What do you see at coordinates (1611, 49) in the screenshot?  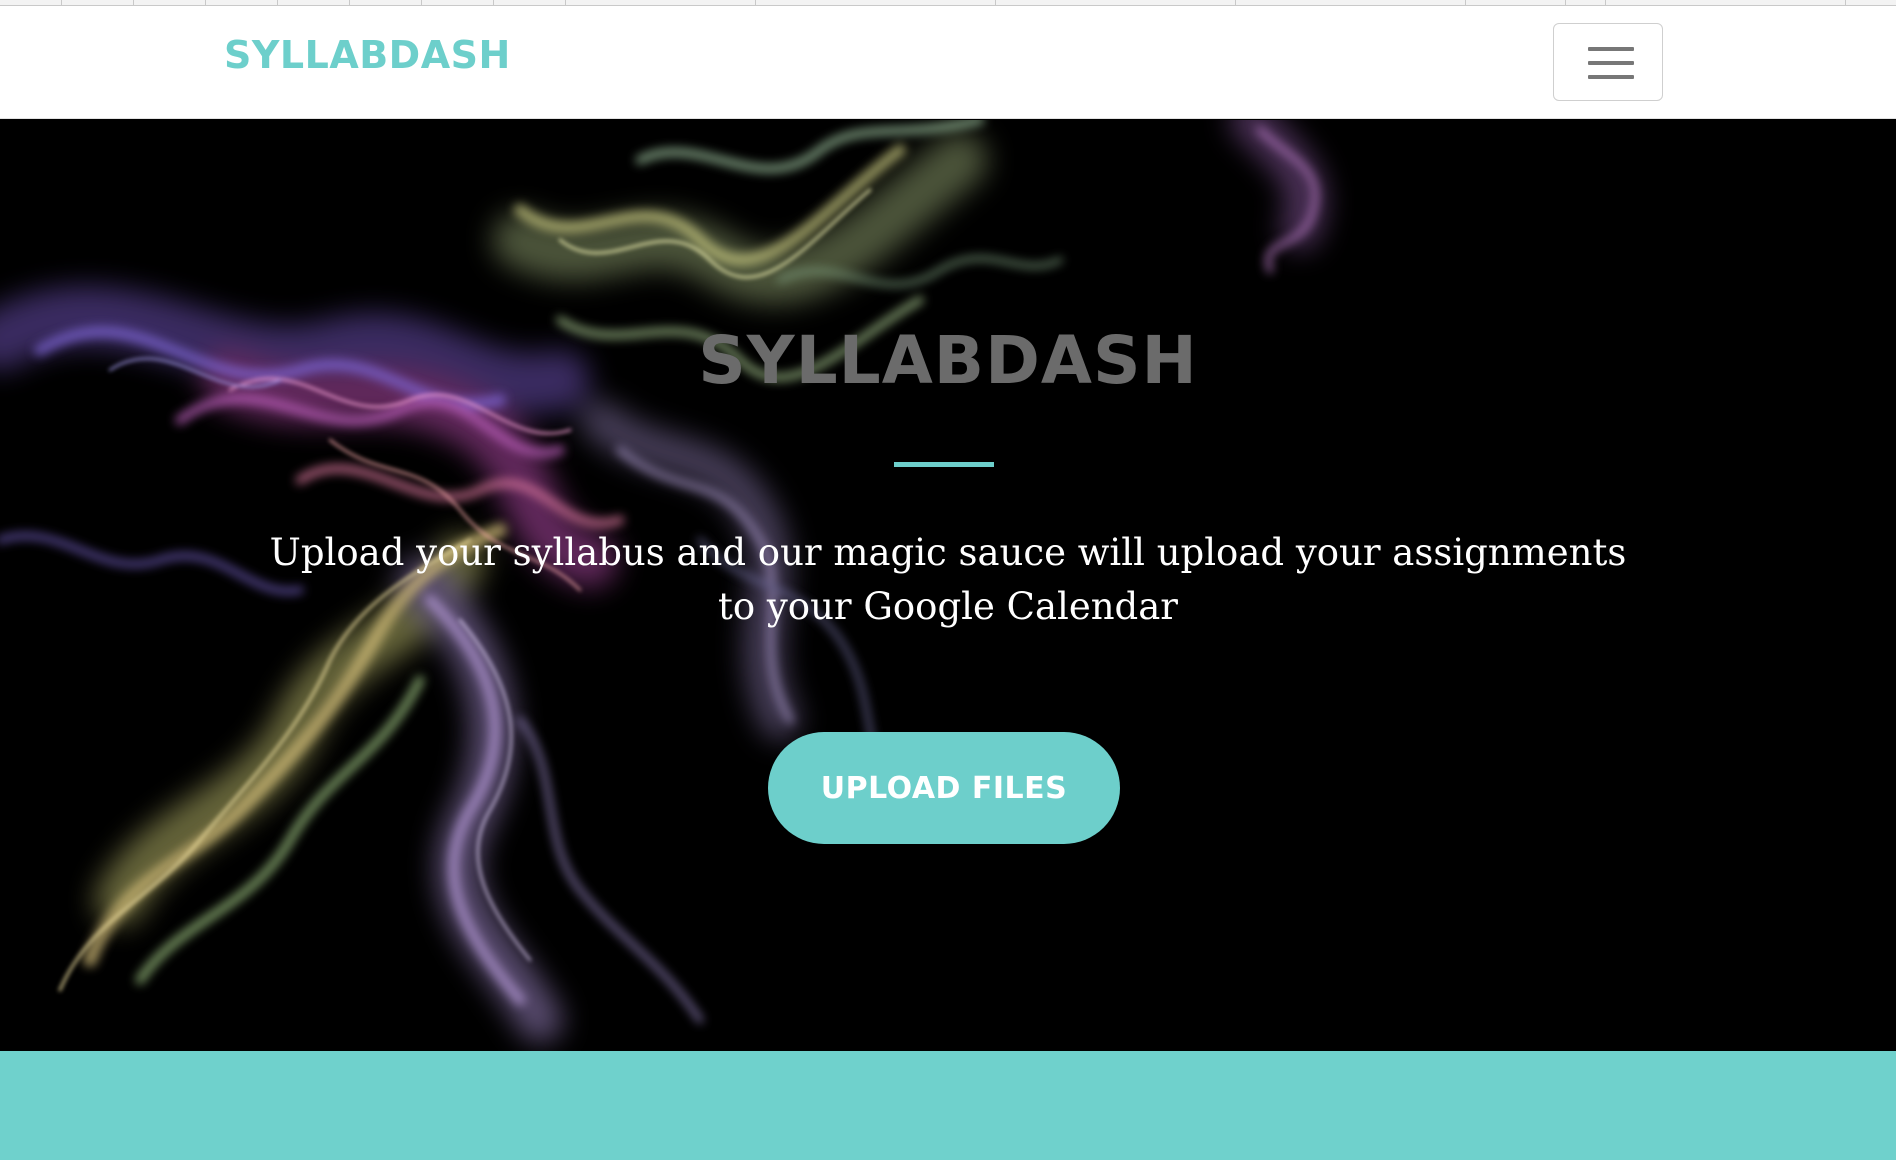 I see `hamburger-menu-icon` at bounding box center [1611, 49].